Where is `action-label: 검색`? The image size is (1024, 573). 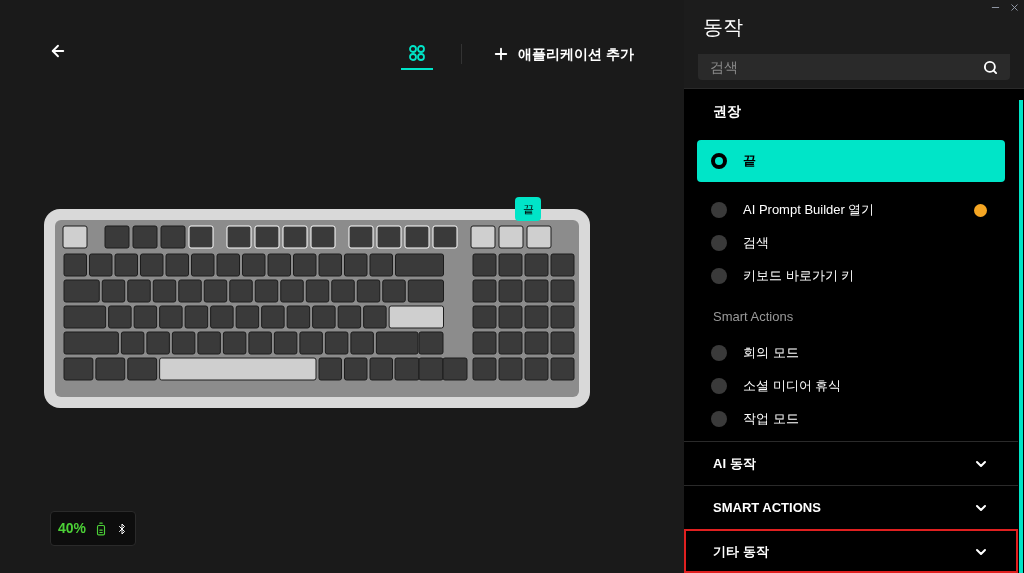 action-label: 검색 is located at coordinates (756, 243).